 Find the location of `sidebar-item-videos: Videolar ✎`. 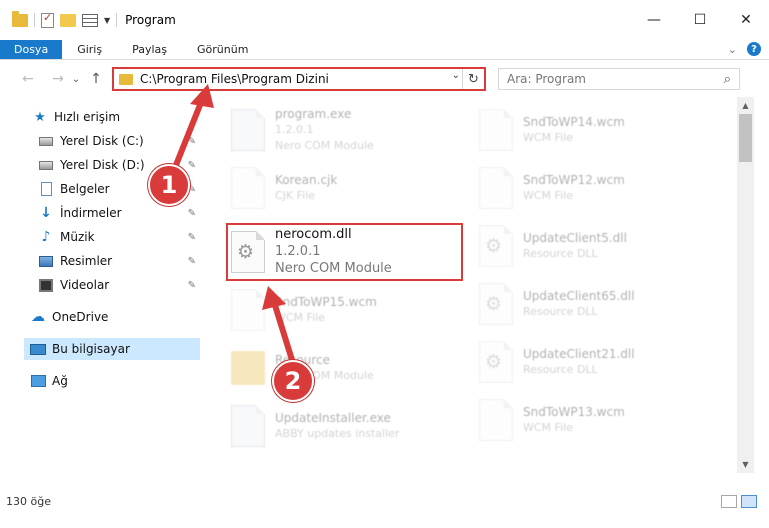

sidebar-item-videos: Videolar ✎ is located at coordinates (119, 285).